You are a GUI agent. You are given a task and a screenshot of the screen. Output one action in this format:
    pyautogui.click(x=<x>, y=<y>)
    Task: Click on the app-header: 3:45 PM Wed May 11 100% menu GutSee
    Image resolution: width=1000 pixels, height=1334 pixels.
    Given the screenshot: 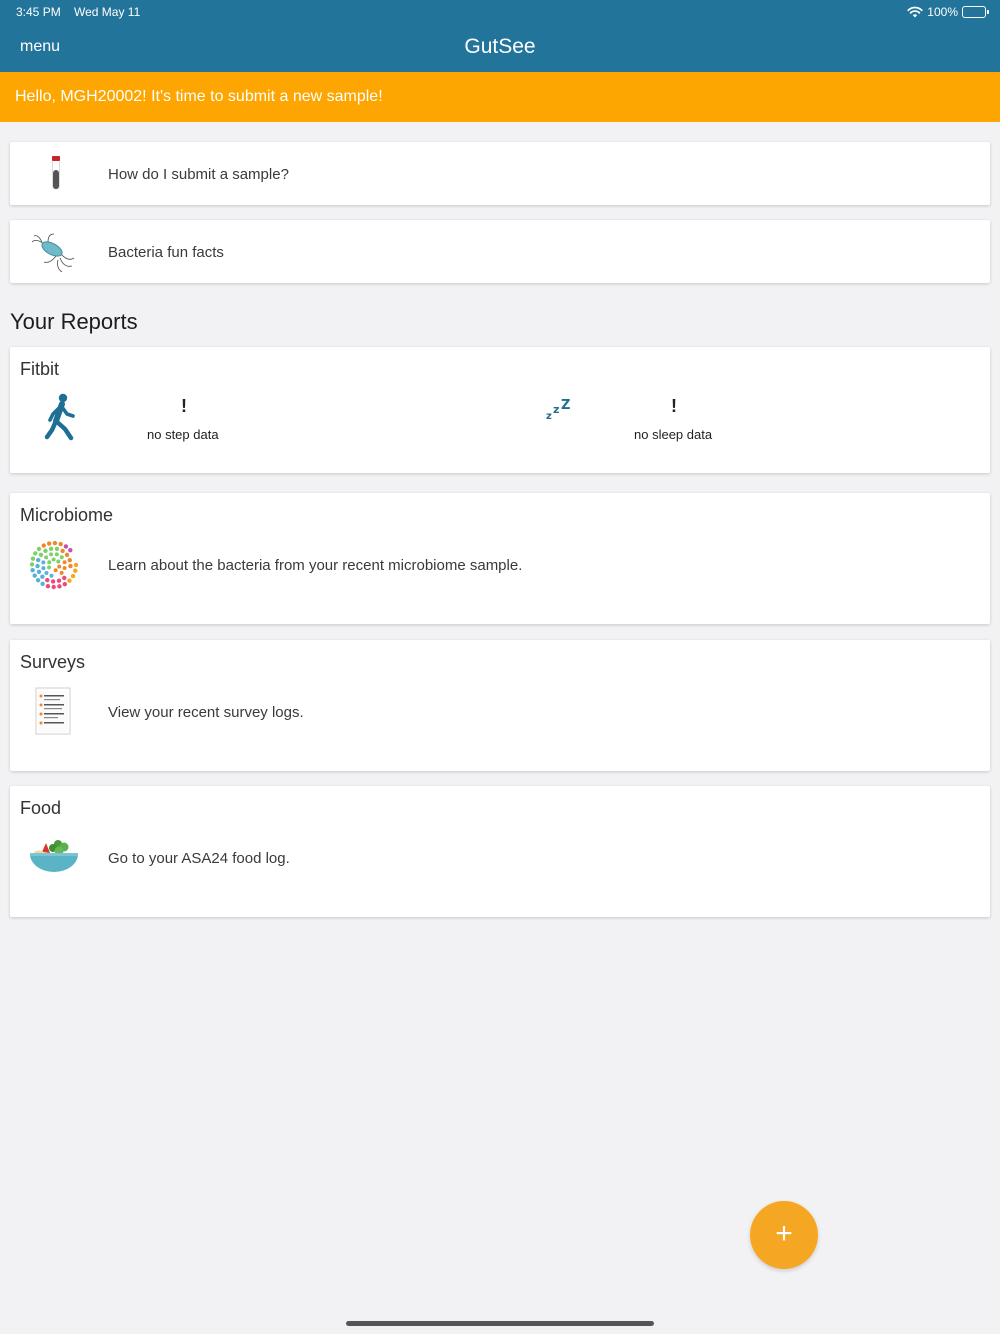 What is the action you would take?
    pyautogui.click(x=500, y=36)
    